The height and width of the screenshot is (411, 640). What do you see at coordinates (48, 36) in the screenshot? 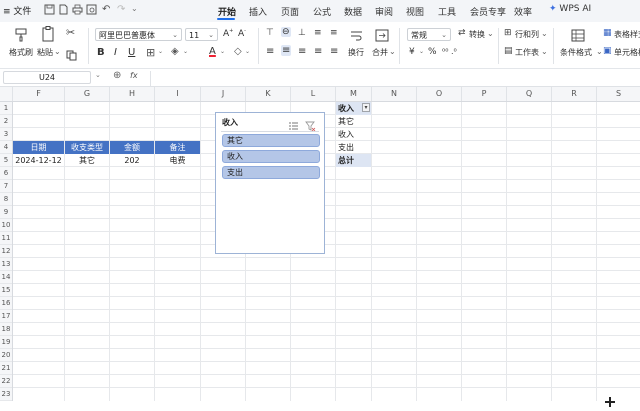
I see `paste-icon` at bounding box center [48, 36].